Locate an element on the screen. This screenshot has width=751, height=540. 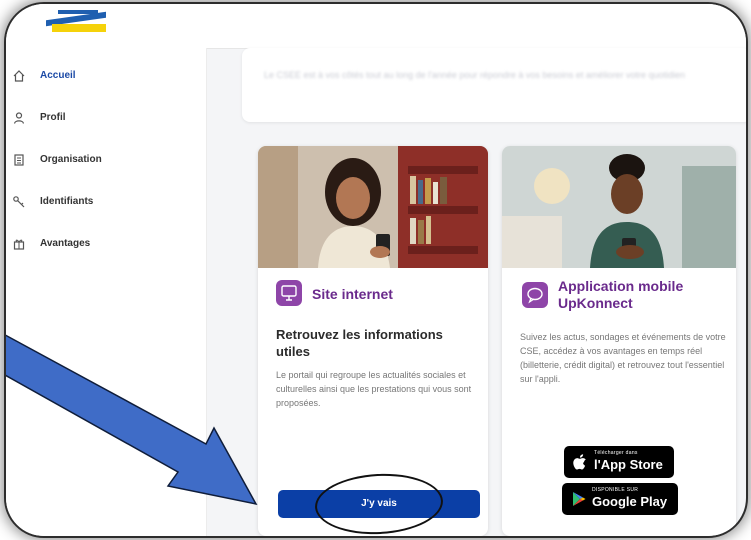
annotation-arrow is located at coordinates (132, 420).